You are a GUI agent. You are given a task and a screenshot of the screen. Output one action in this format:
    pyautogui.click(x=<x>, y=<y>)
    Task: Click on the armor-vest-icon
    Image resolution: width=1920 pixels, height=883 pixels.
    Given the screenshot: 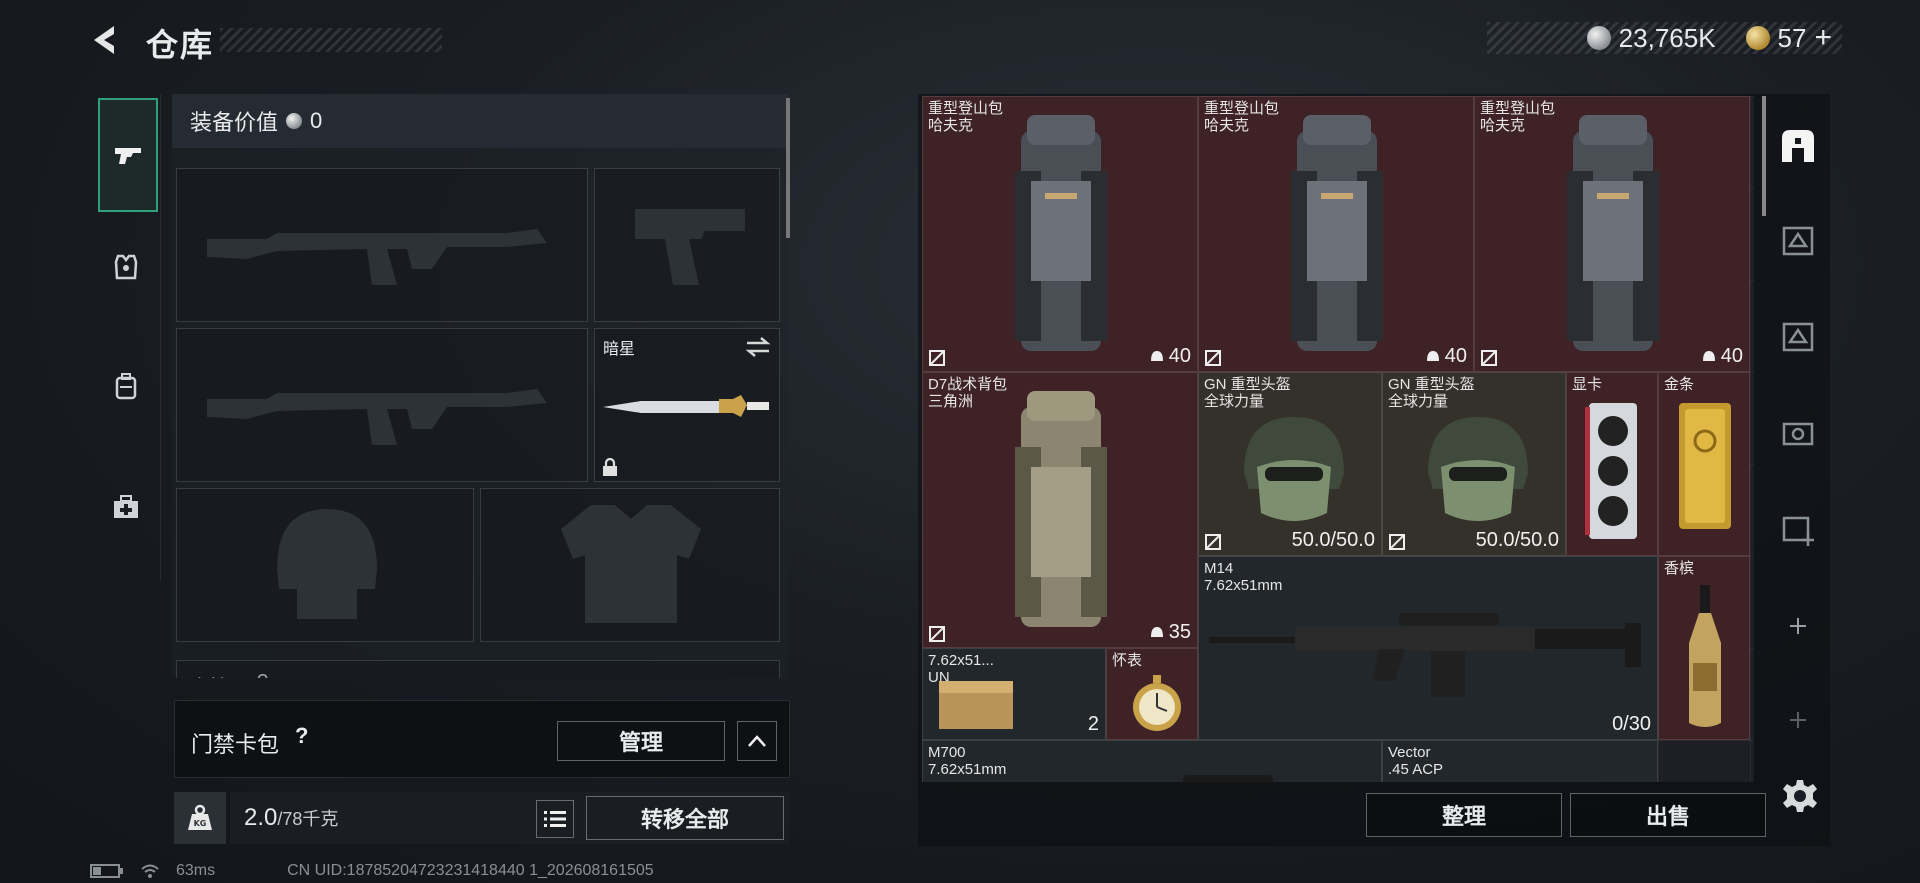 What is the action you would take?
    pyautogui.click(x=126, y=267)
    